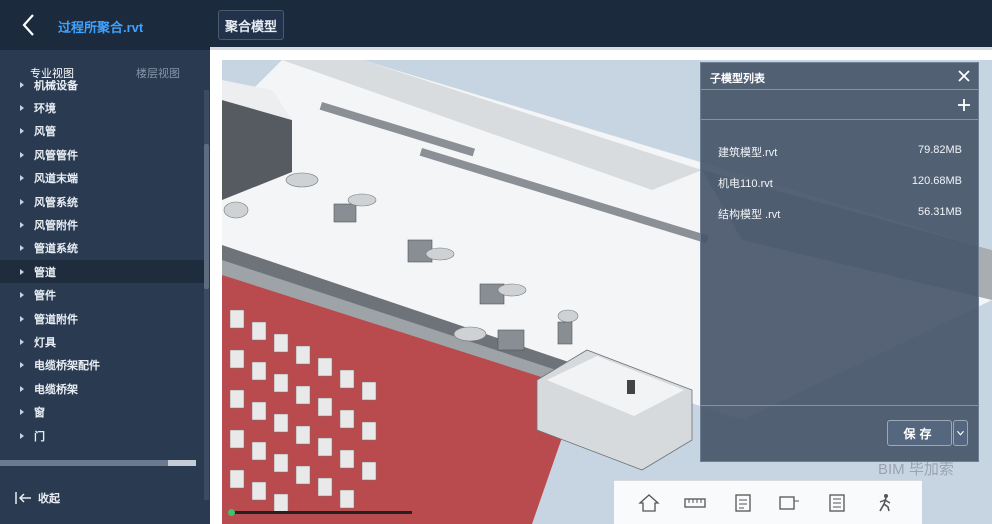 This screenshot has width=992, height=524. What do you see at coordinates (45, 342) in the screenshot?
I see `sidebar-item-label: 灯具` at bounding box center [45, 342].